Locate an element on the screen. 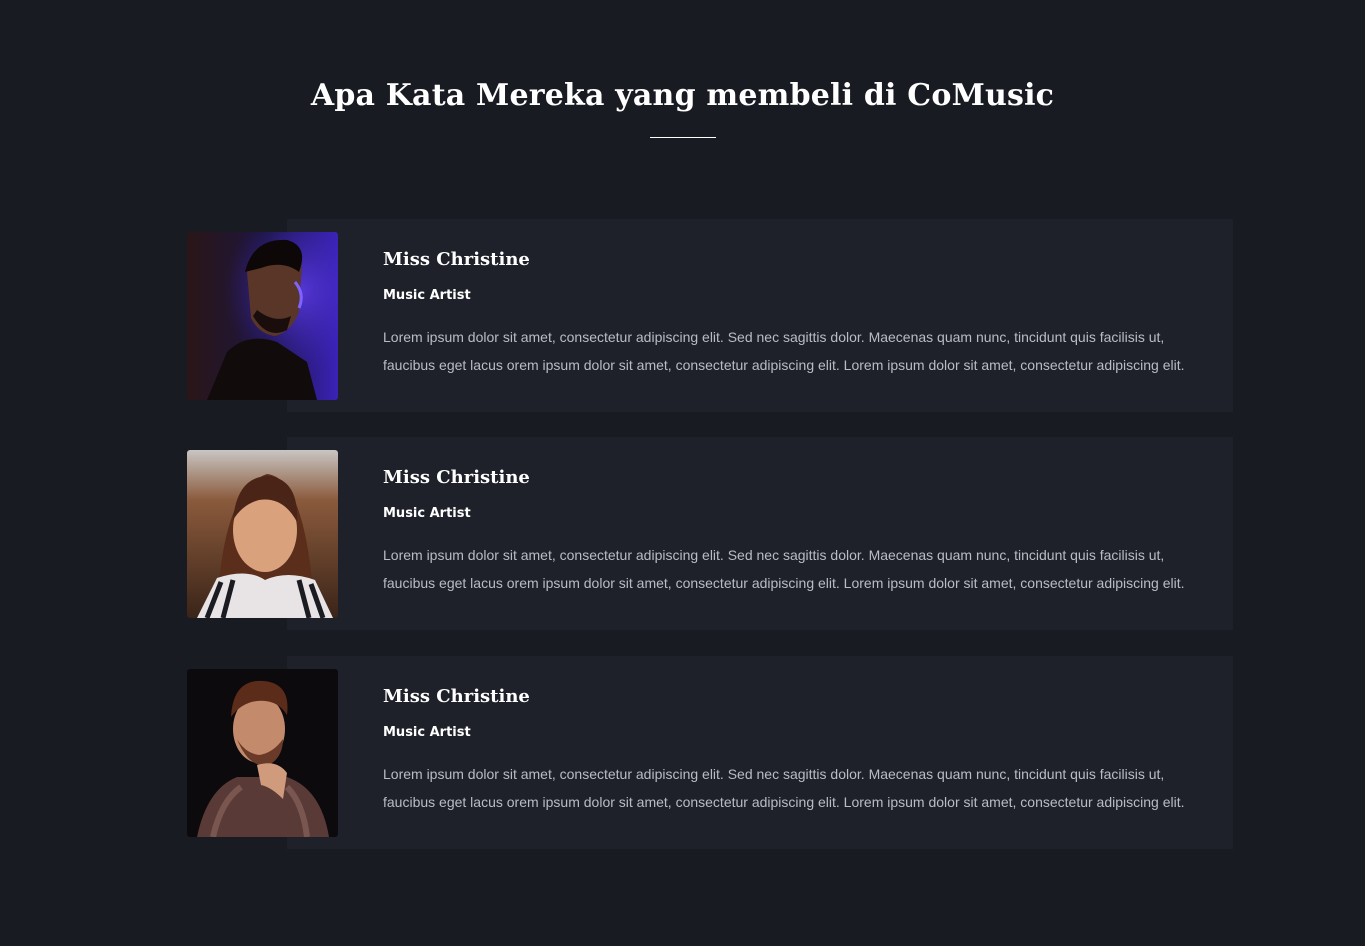  testimonial-photo-bearded-man is located at coordinates (262, 316).